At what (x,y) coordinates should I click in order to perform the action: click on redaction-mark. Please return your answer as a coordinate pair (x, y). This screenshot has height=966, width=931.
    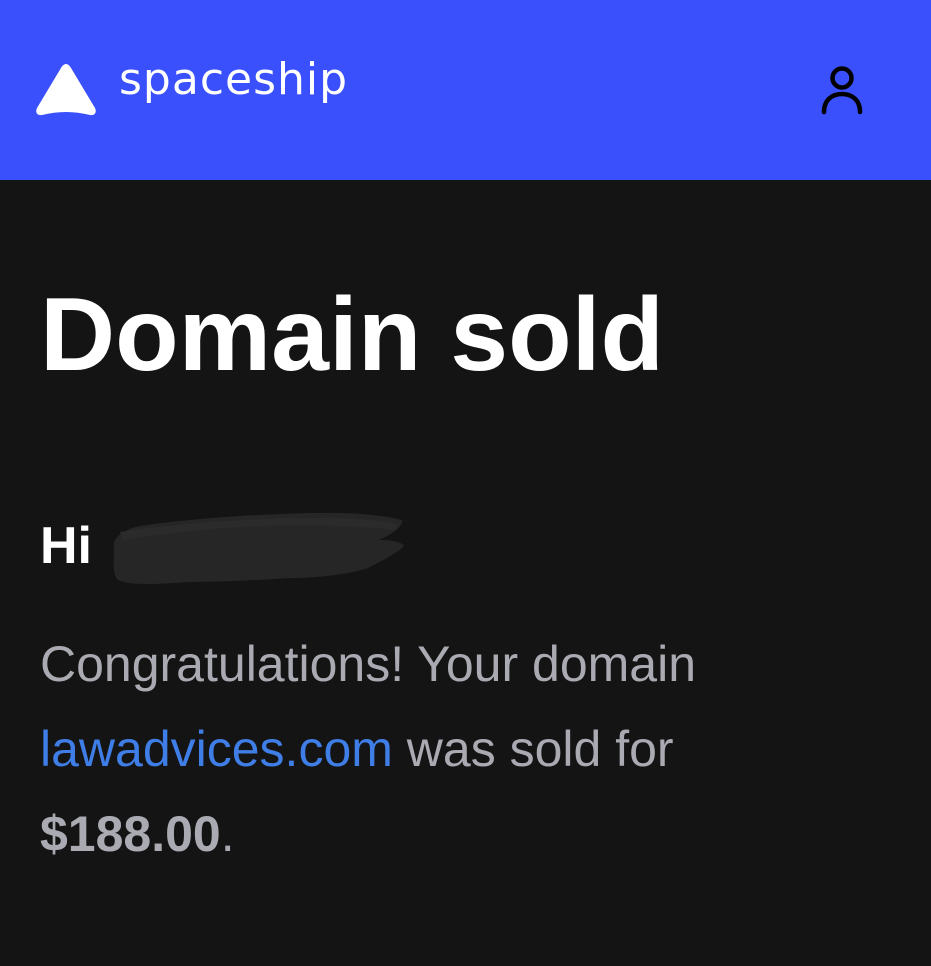
    Looking at the image, I should click on (259, 548).